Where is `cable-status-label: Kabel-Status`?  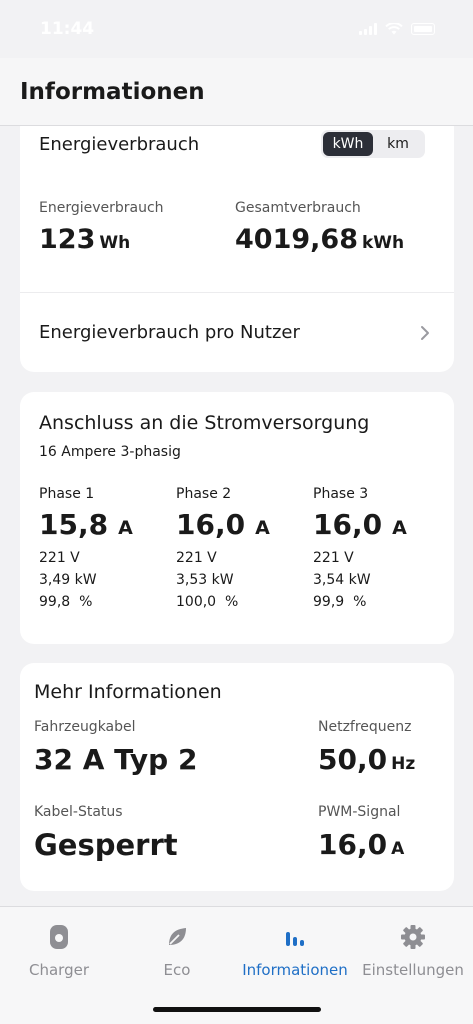
cable-status-label: Kabel-Status is located at coordinates (78, 812).